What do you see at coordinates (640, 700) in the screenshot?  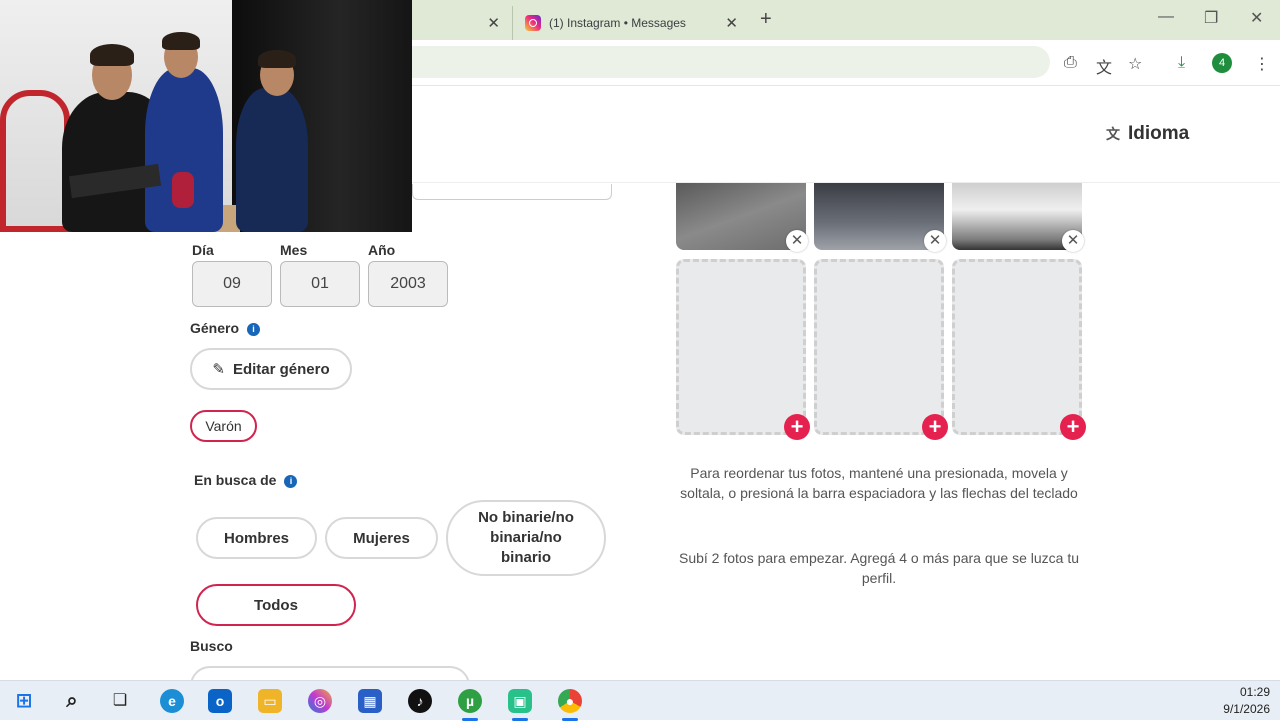 I see `taskbar: ⊞ ⌕ ❏ e o ▭ ◎ ▦ ♪ µ ▣ ● 01:29 9/1/2026` at bounding box center [640, 700].